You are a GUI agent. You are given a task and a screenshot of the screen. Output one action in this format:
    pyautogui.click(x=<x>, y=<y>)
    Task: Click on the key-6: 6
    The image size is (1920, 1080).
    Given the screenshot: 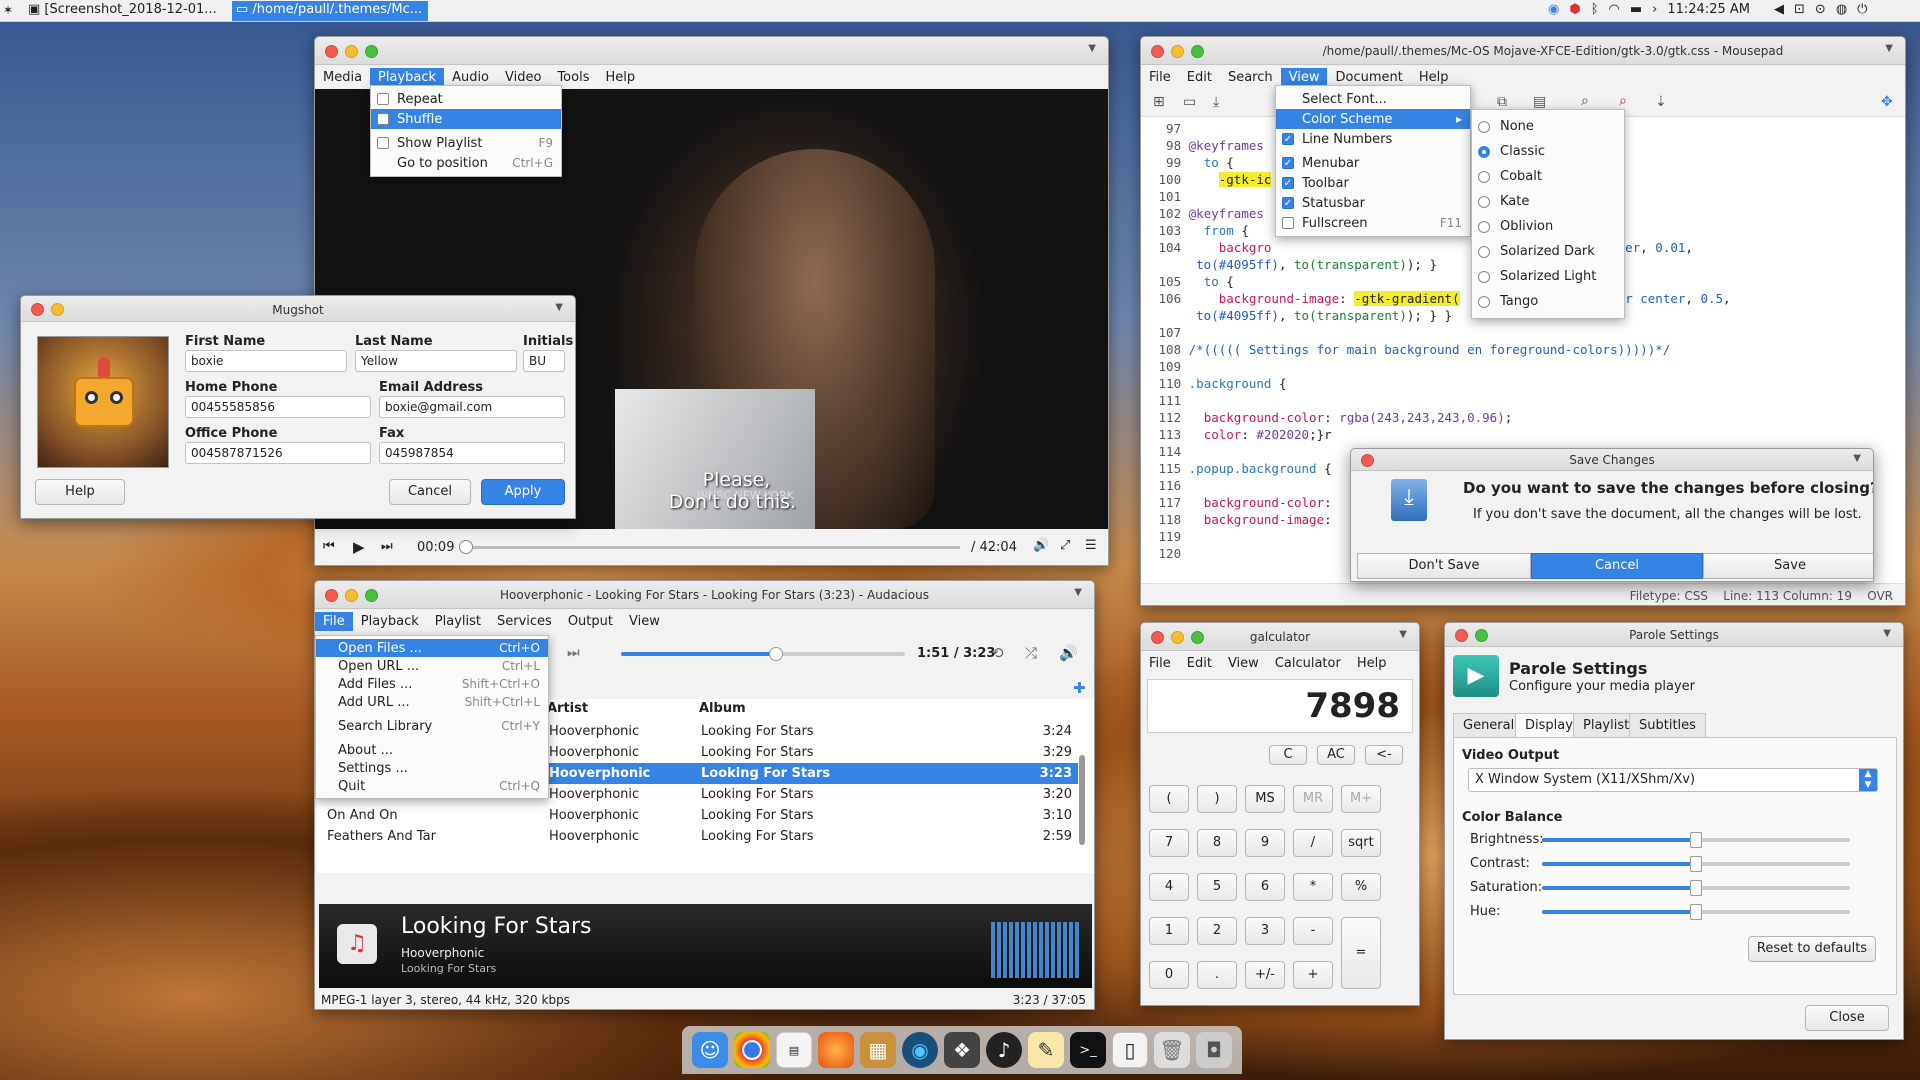 What is the action you would take?
    pyautogui.click(x=1265, y=887)
    